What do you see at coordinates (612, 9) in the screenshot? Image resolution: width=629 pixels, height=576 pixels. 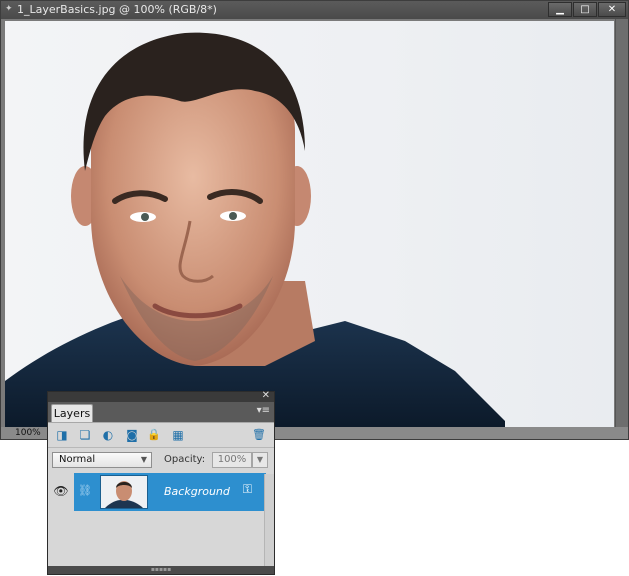 I see `close-button: ✕` at bounding box center [612, 9].